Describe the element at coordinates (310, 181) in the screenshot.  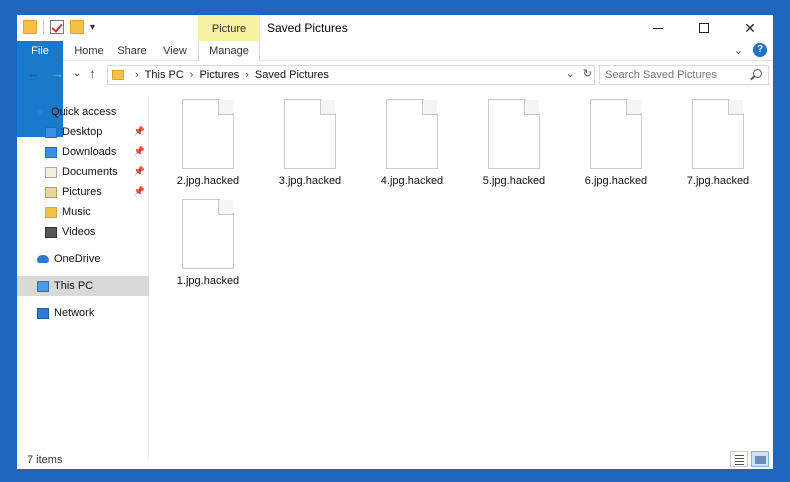
I see `file-name: 3.jpg.hacked` at that location.